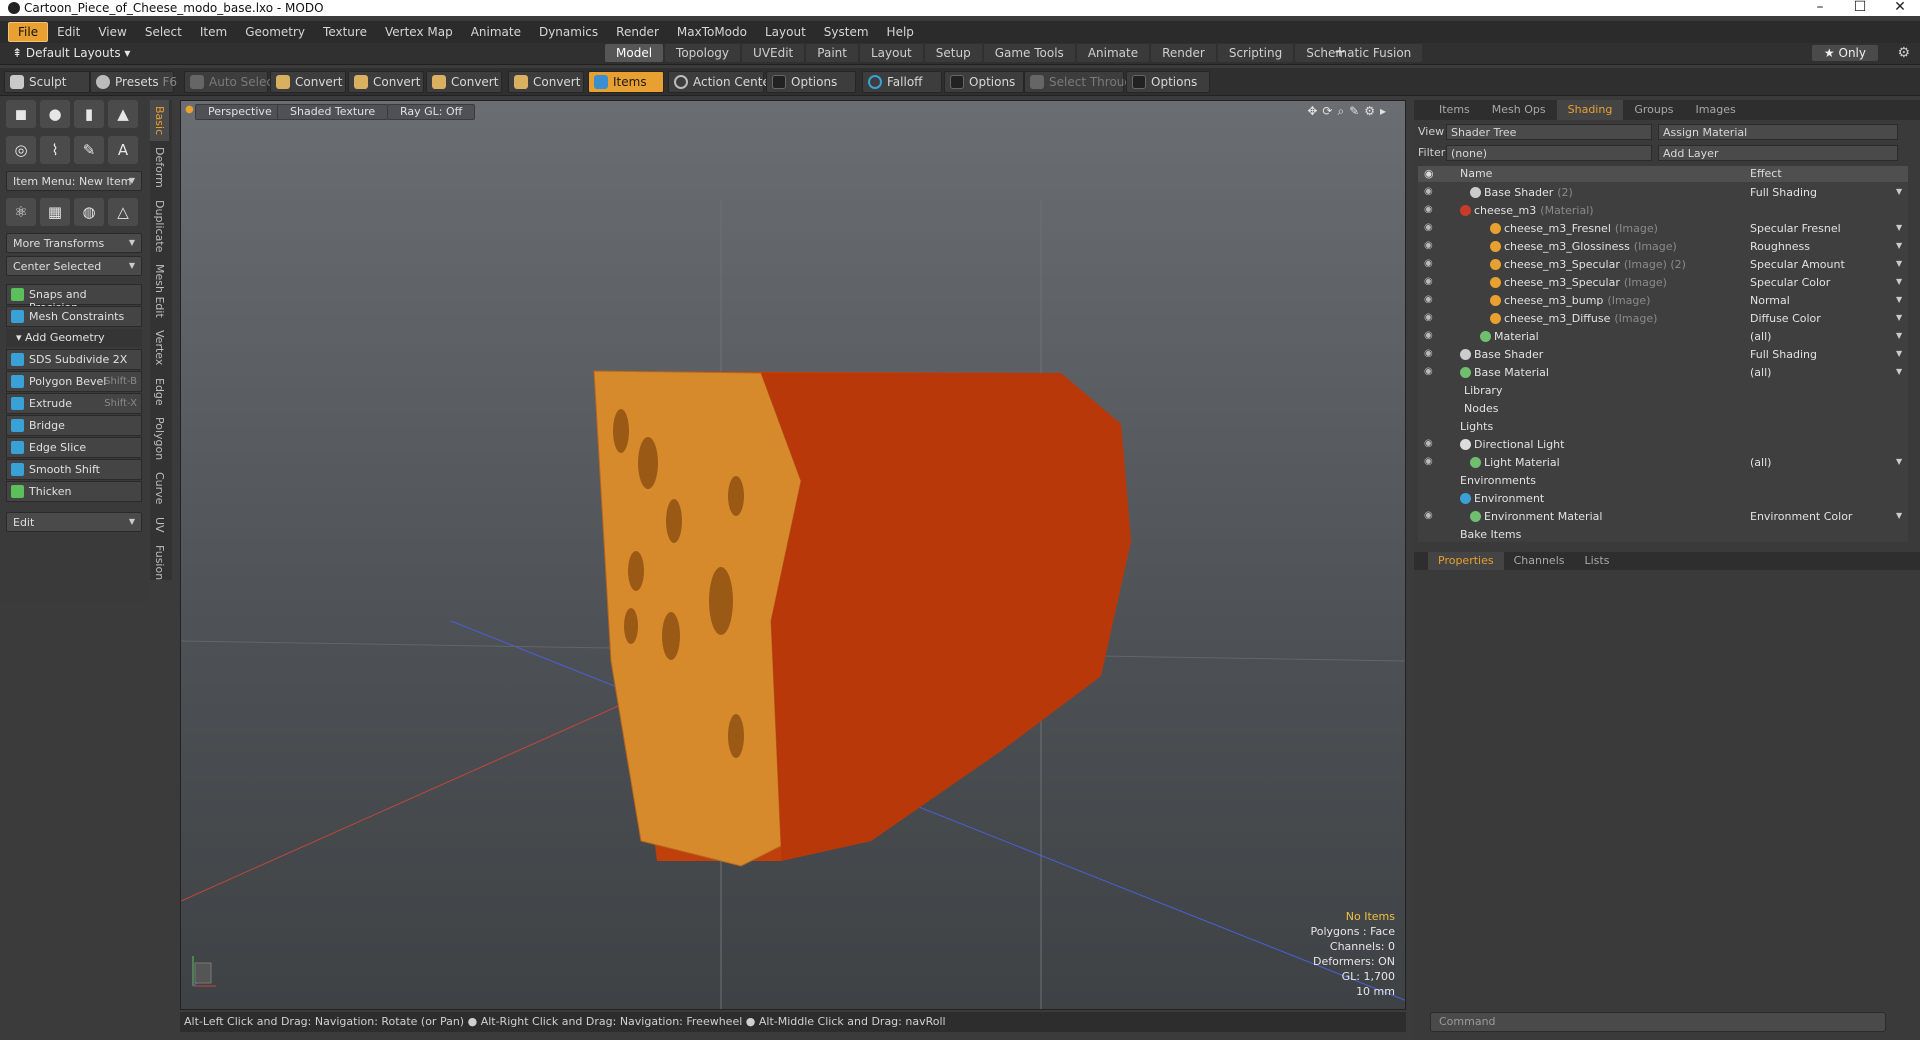  What do you see at coordinates (21, 212) in the screenshot?
I see `locator-icon: ⚛` at bounding box center [21, 212].